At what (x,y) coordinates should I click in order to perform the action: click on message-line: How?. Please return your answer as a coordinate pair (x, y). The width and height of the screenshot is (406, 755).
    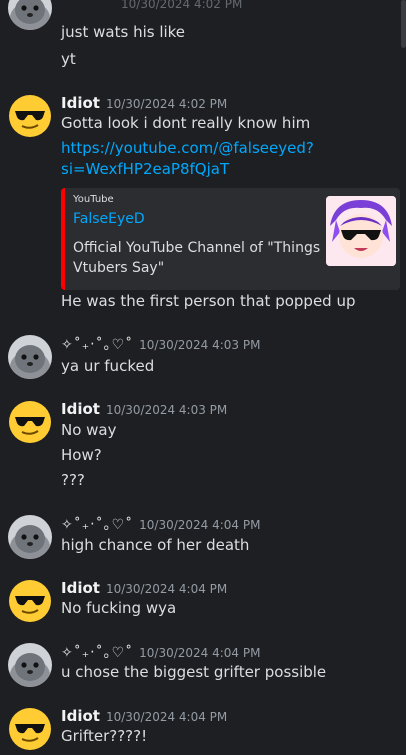
    Looking at the image, I should click on (81, 455).